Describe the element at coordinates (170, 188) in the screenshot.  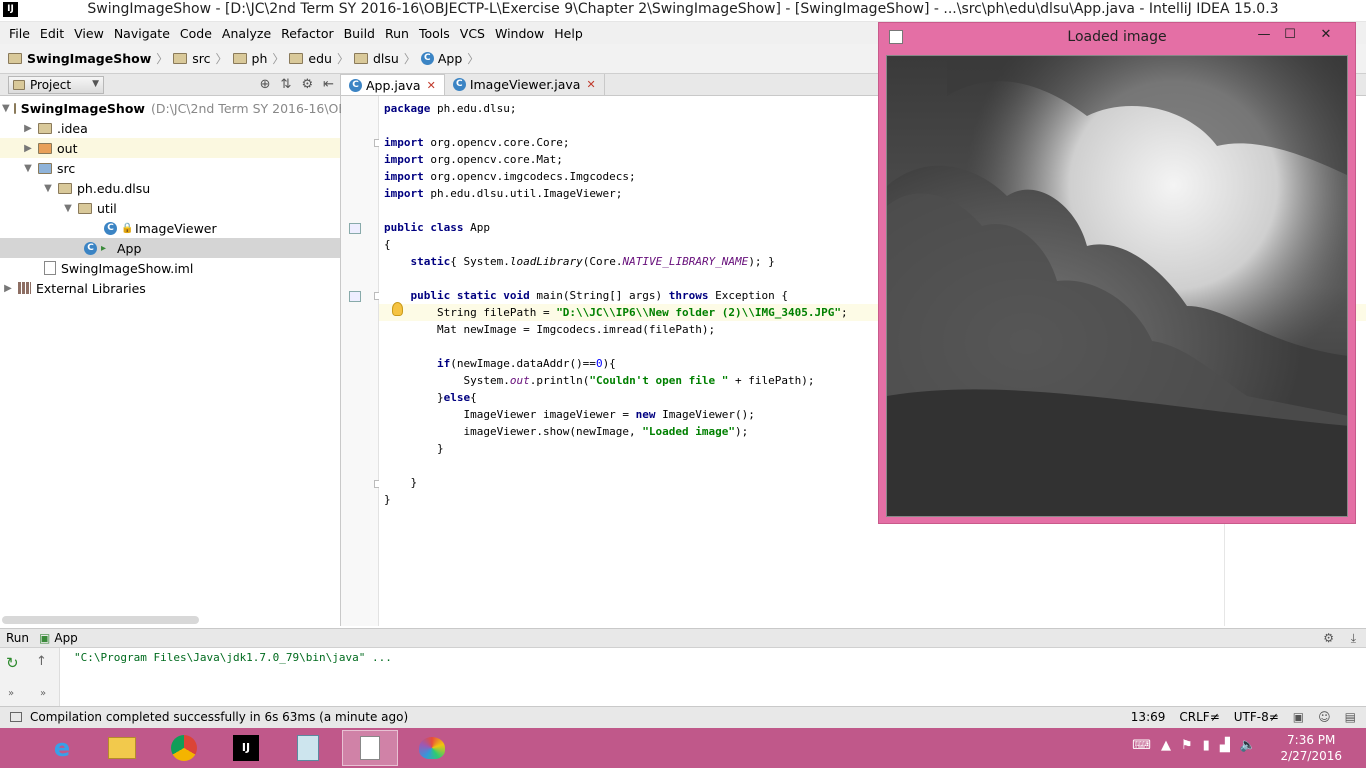
I see `tree-item-package: ▼ ph.edu.dlsu` at that location.